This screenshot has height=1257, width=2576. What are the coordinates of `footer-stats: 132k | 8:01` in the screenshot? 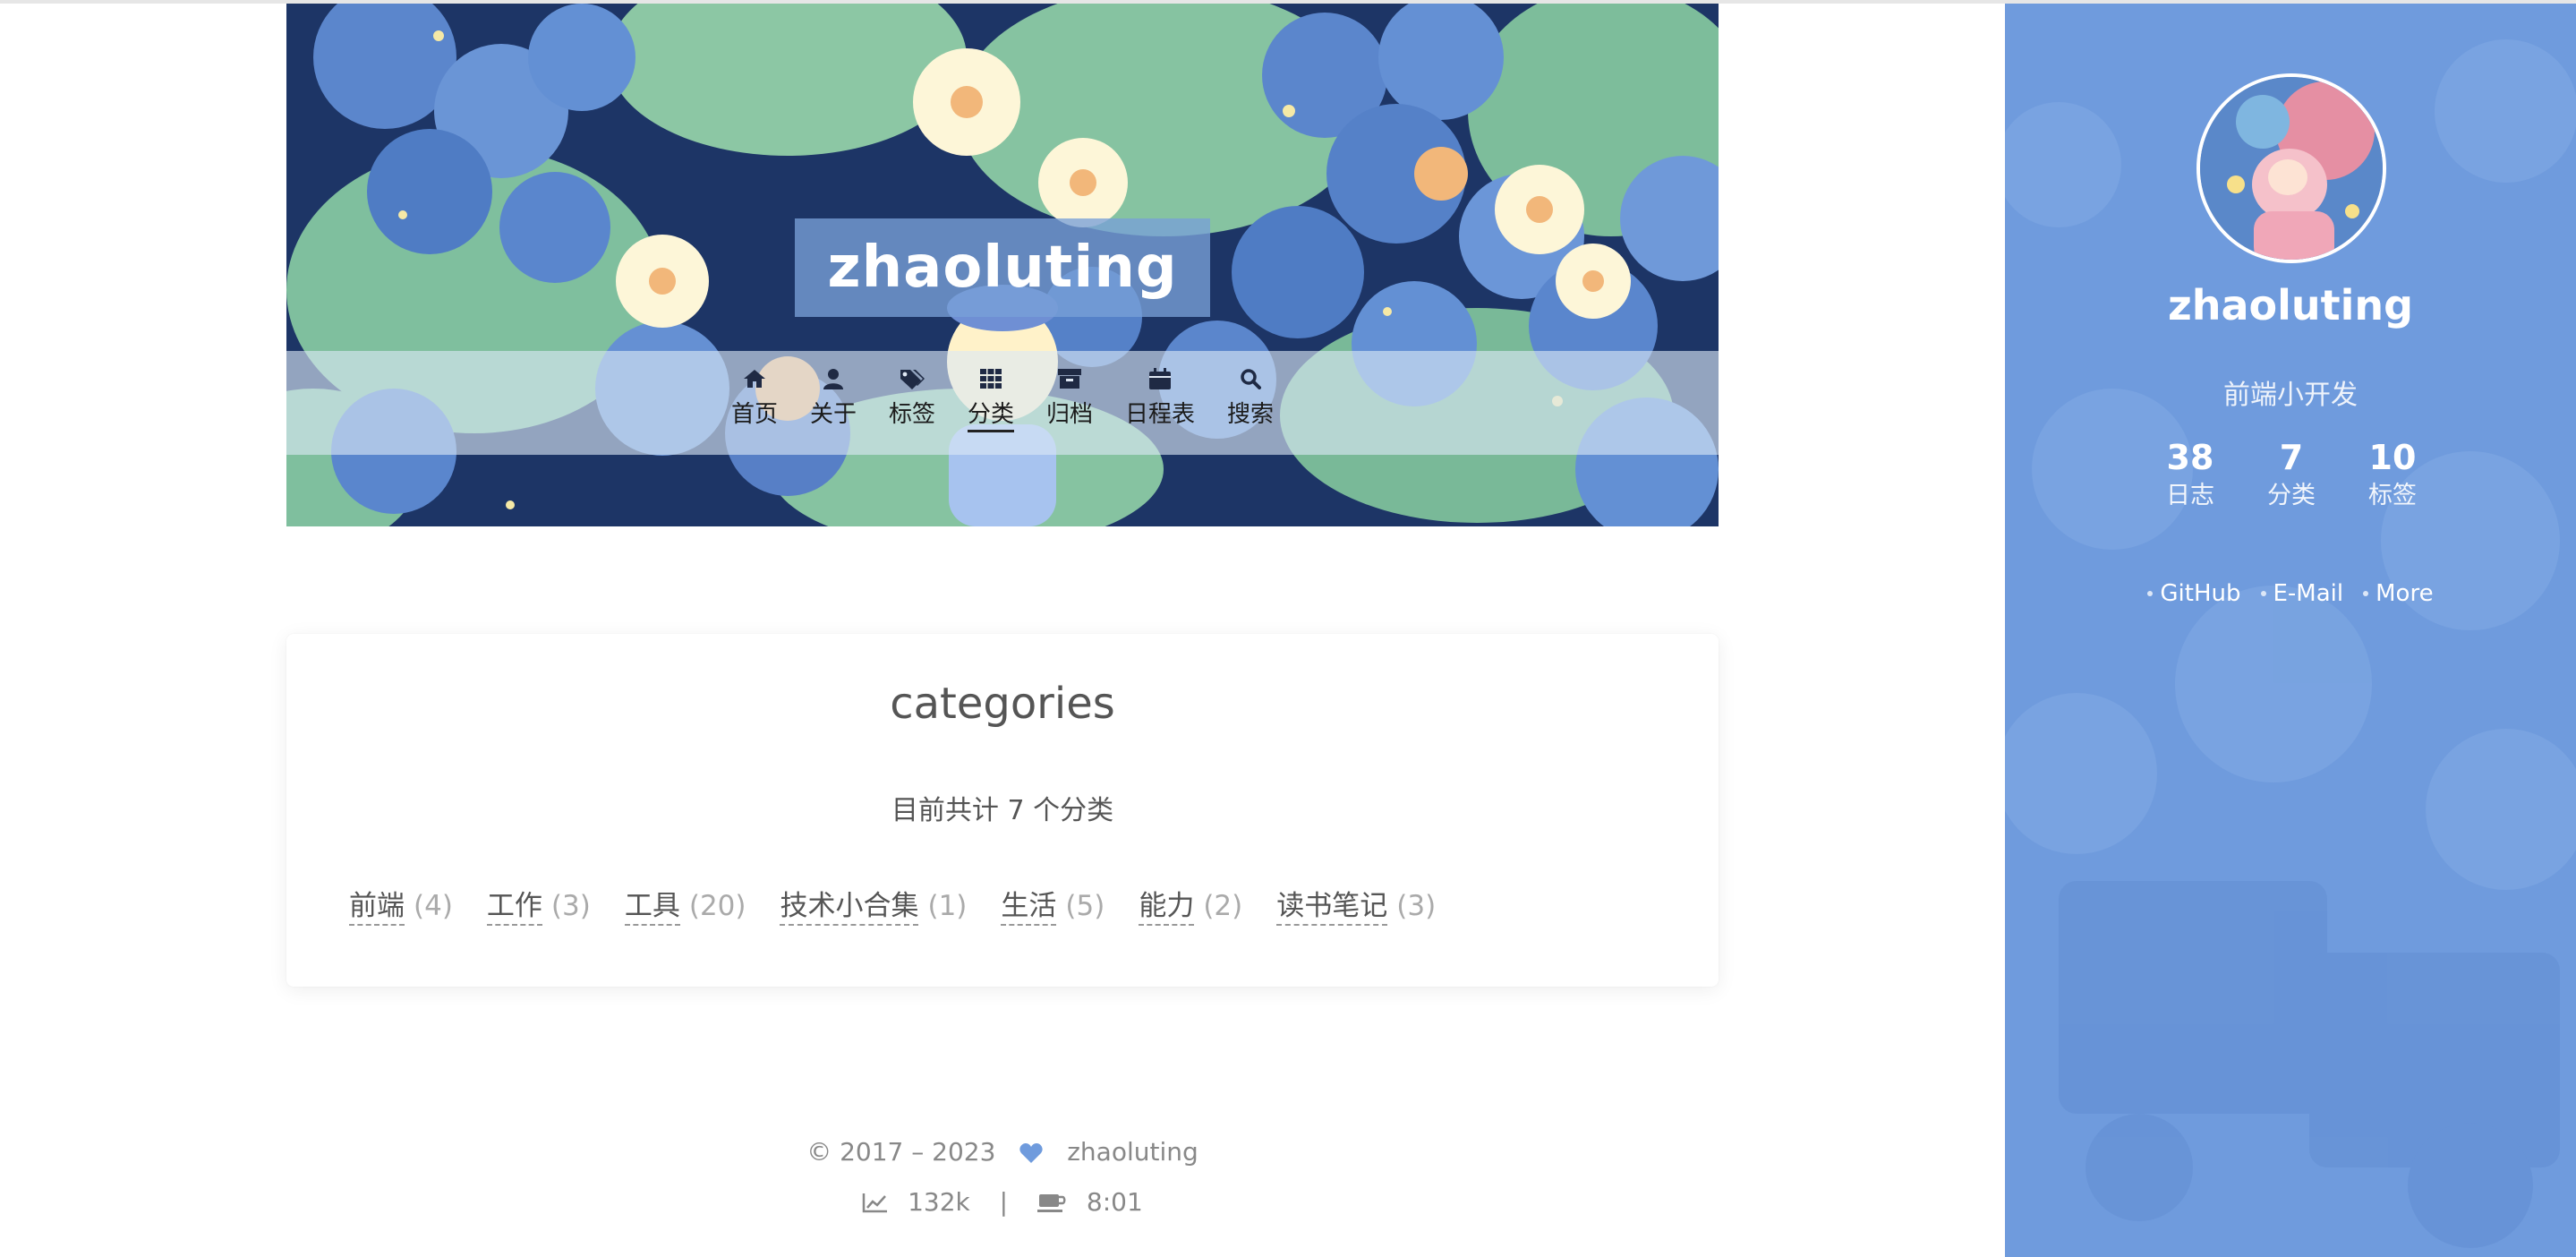 It's located at (1002, 1202).